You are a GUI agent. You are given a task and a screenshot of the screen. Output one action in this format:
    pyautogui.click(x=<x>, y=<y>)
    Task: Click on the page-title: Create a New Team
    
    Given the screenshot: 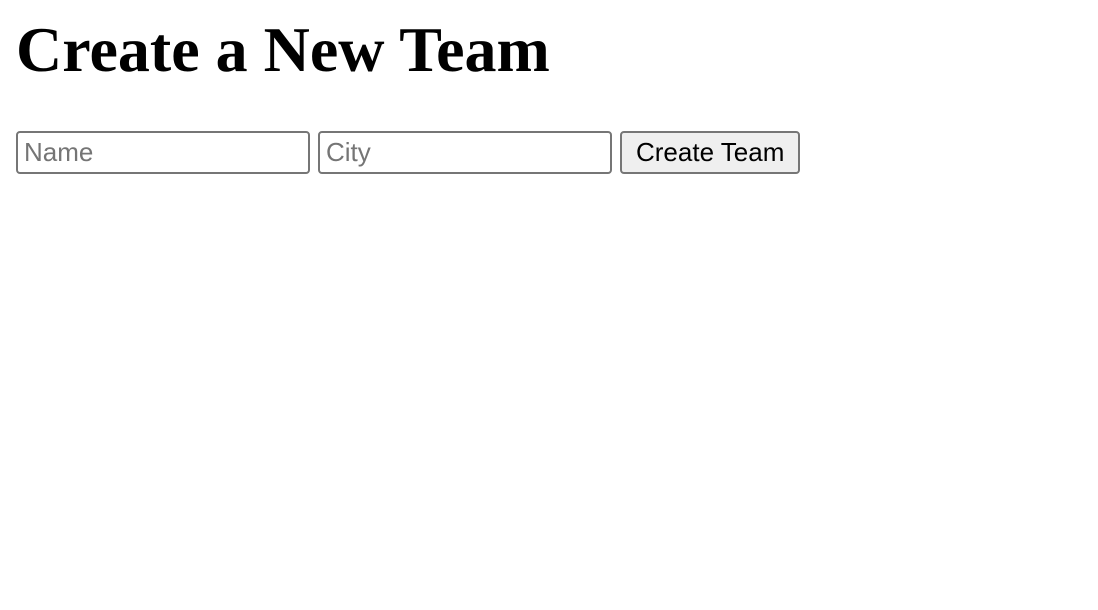 What is the action you would take?
    pyautogui.click(x=283, y=49)
    